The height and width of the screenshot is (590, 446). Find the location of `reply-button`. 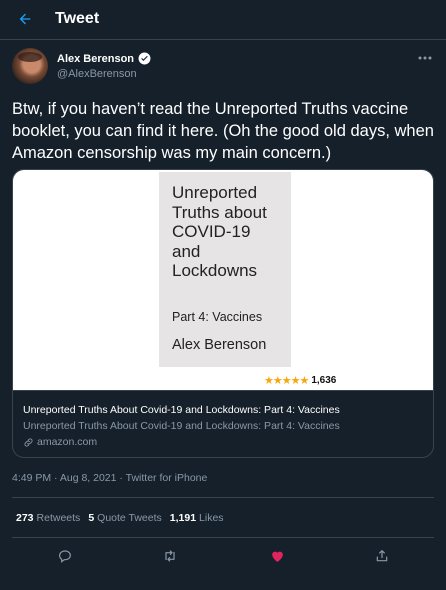

reply-button is located at coordinates (65, 556).